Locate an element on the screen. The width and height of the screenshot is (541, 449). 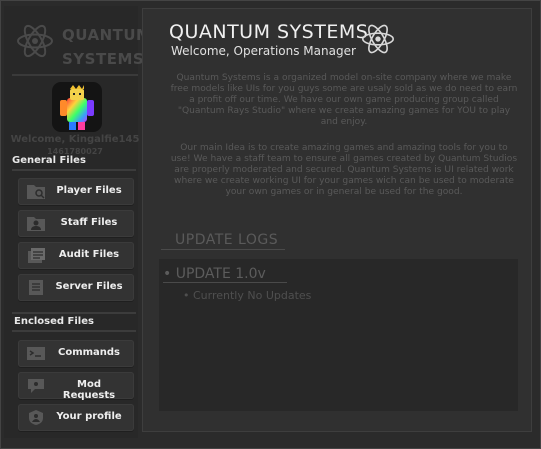
your-profile-label: Your profile is located at coordinates (89, 416).